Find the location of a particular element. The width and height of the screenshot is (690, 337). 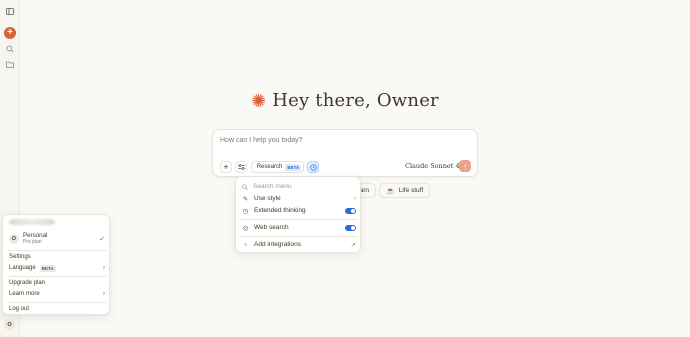

arrow-up-icon: ↑ is located at coordinates (465, 166).